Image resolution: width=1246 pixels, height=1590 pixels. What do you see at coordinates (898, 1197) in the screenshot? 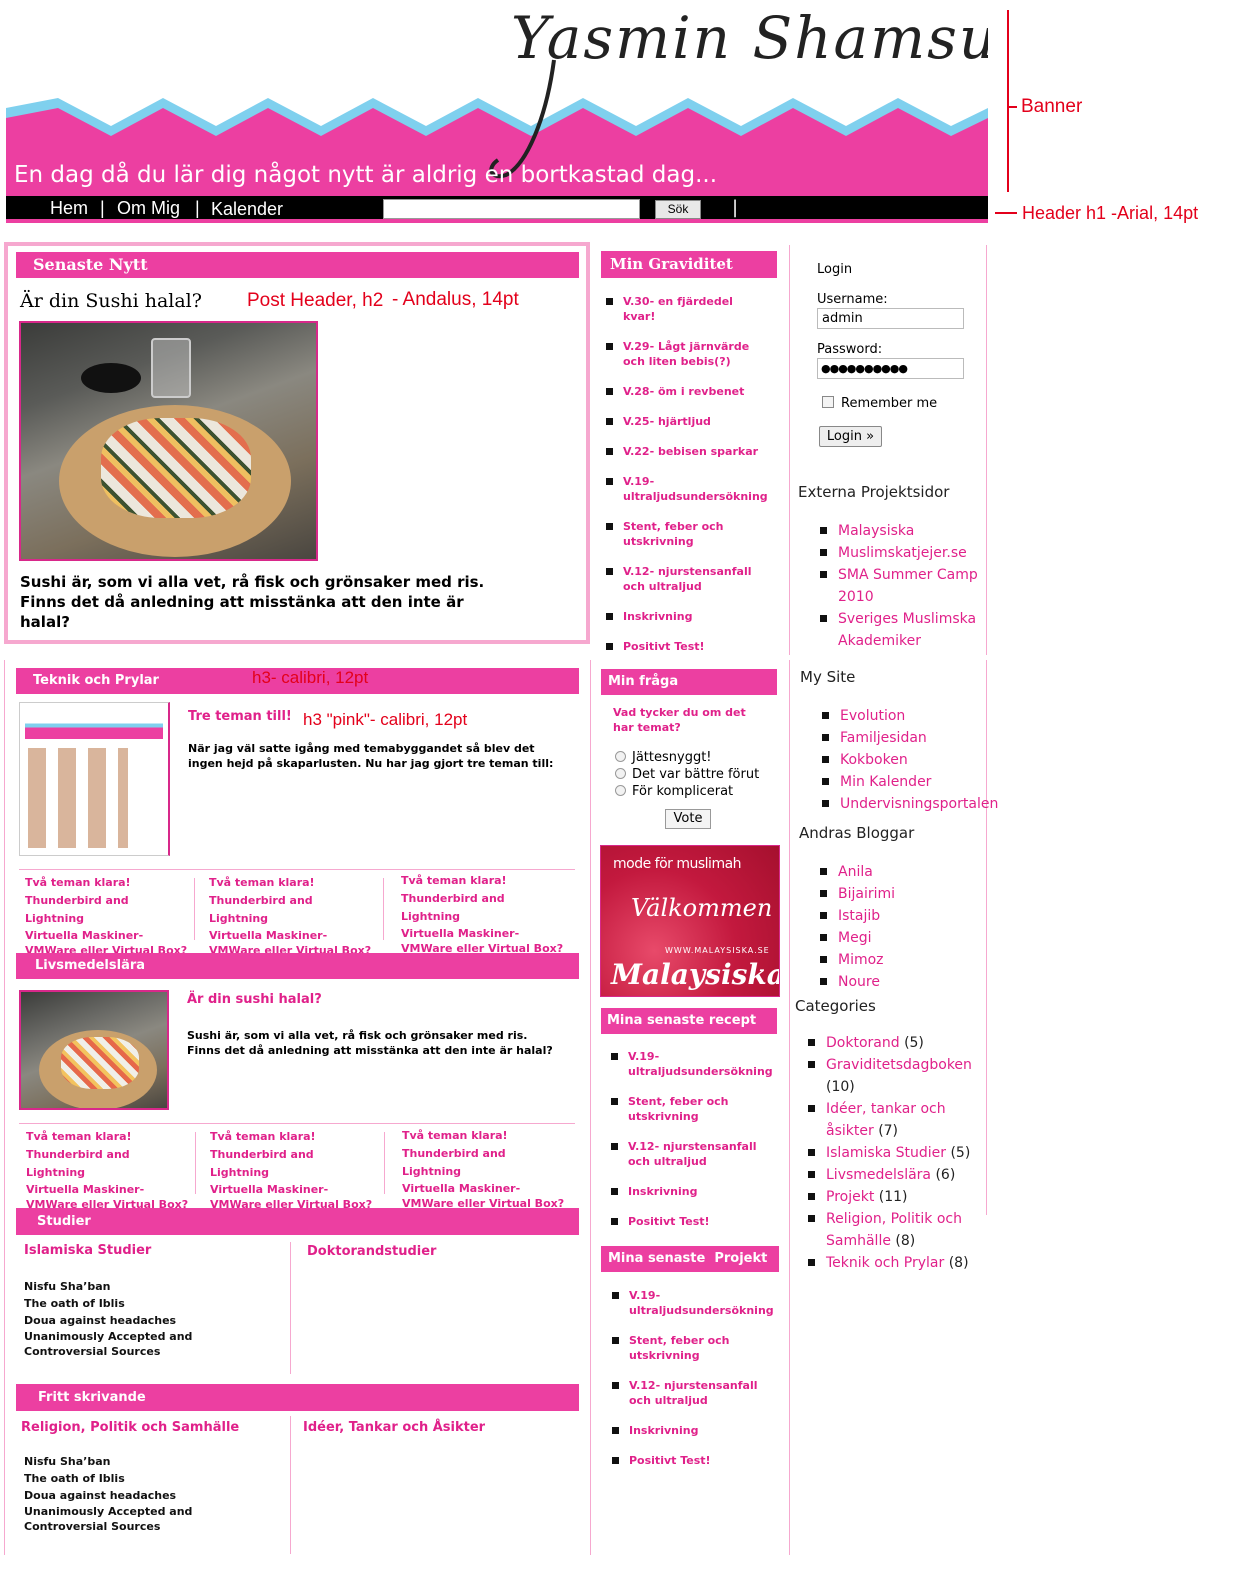
I see `category-item: Projekt (11)` at bounding box center [898, 1197].